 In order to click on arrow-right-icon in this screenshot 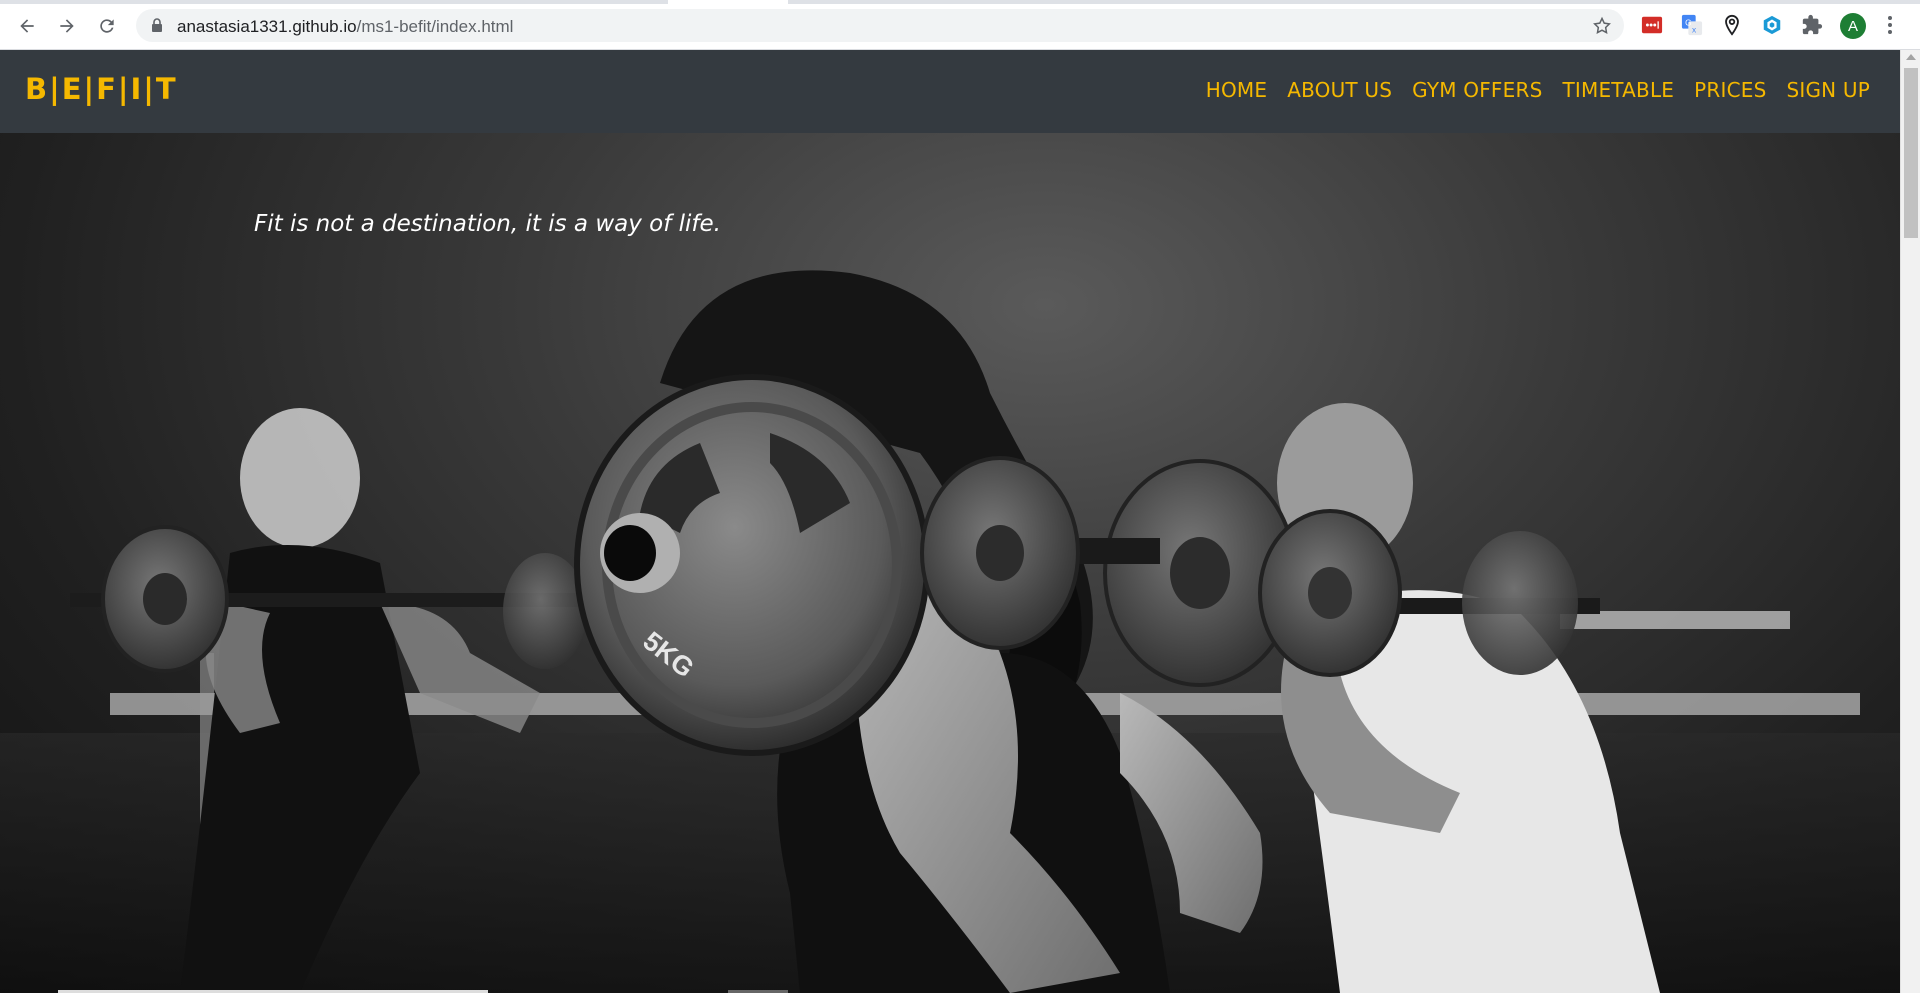, I will do `click(67, 26)`.